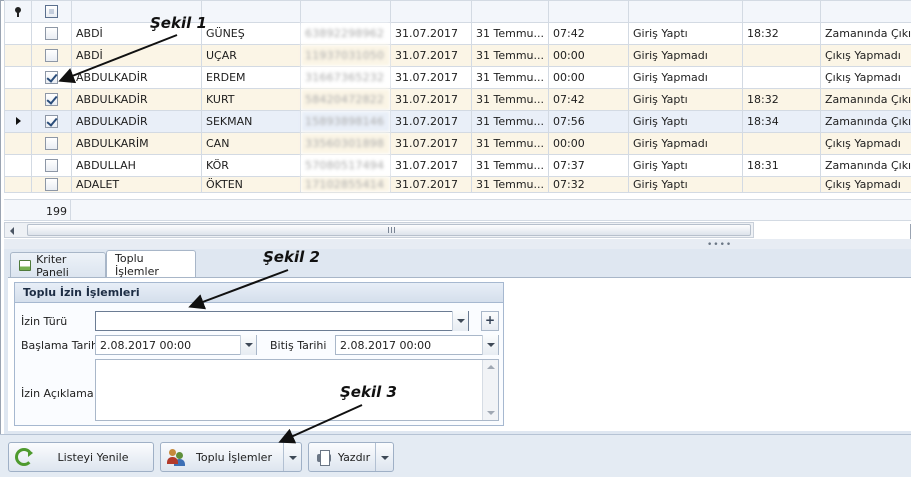 The height and width of the screenshot is (477, 911). Describe the element at coordinates (457, 244) in the screenshot. I see `panel-splitter: ••••` at that location.